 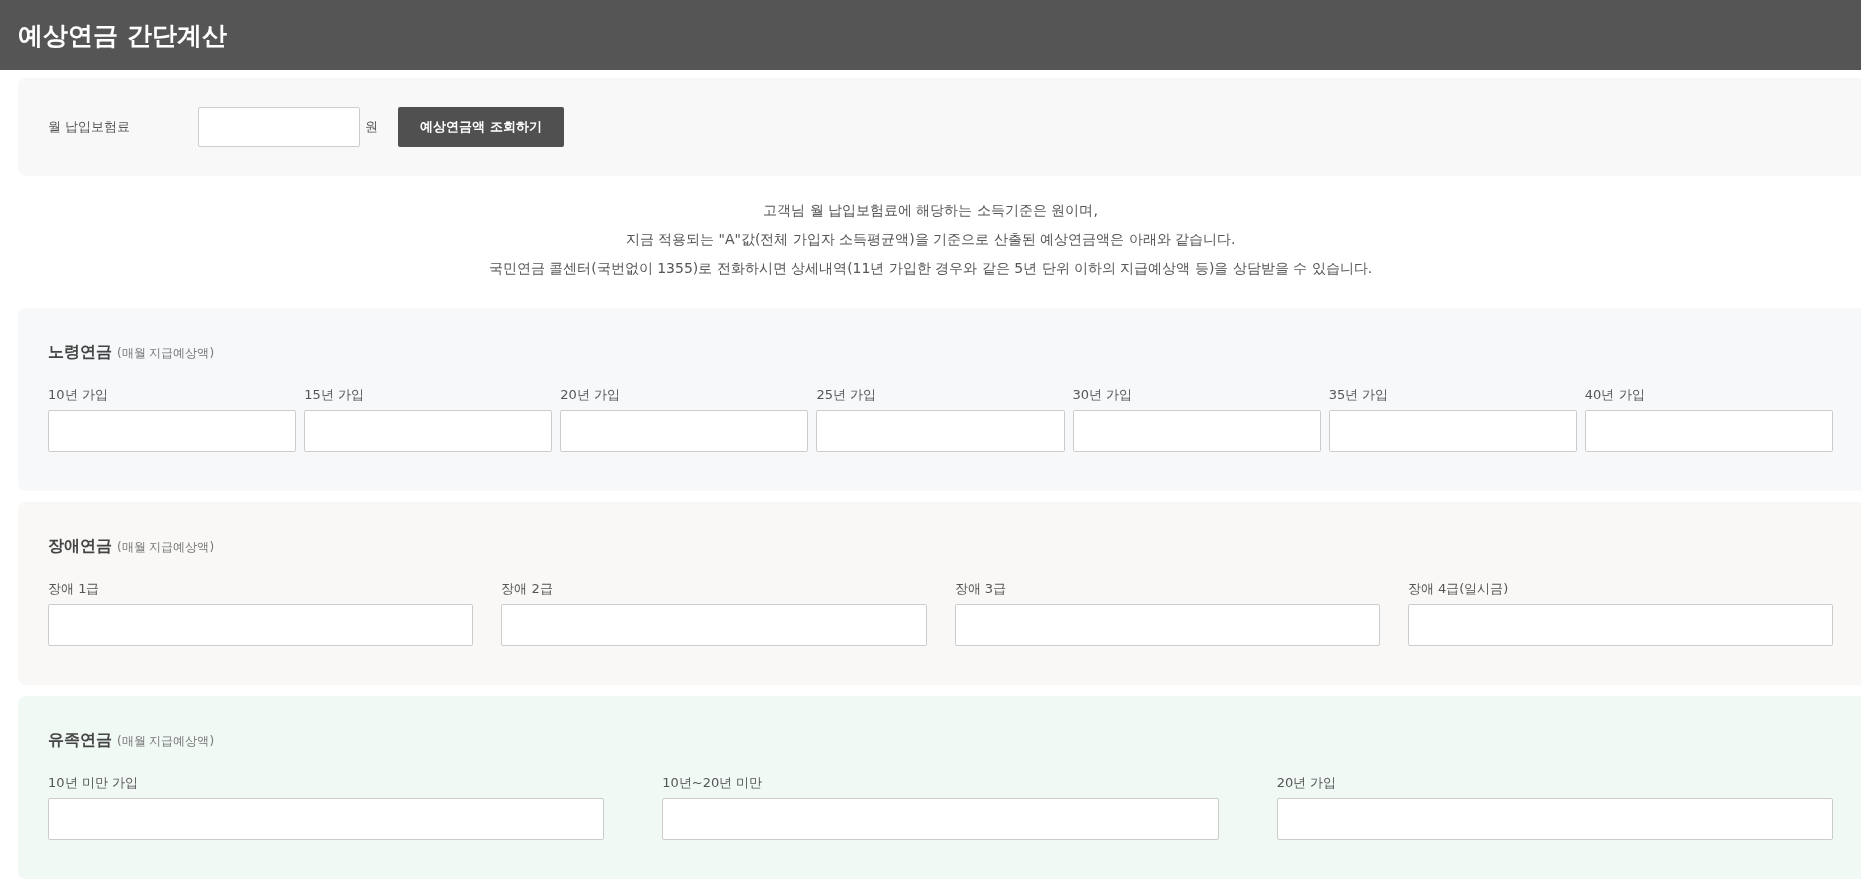 I want to click on field-label: 장애 4급(일시금), so click(x=1458, y=589).